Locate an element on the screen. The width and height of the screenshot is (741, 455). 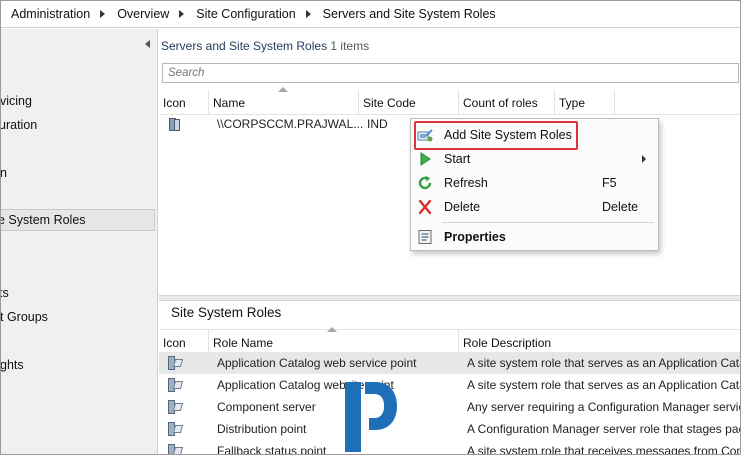
column-name: Name is located at coordinates (284, 102).